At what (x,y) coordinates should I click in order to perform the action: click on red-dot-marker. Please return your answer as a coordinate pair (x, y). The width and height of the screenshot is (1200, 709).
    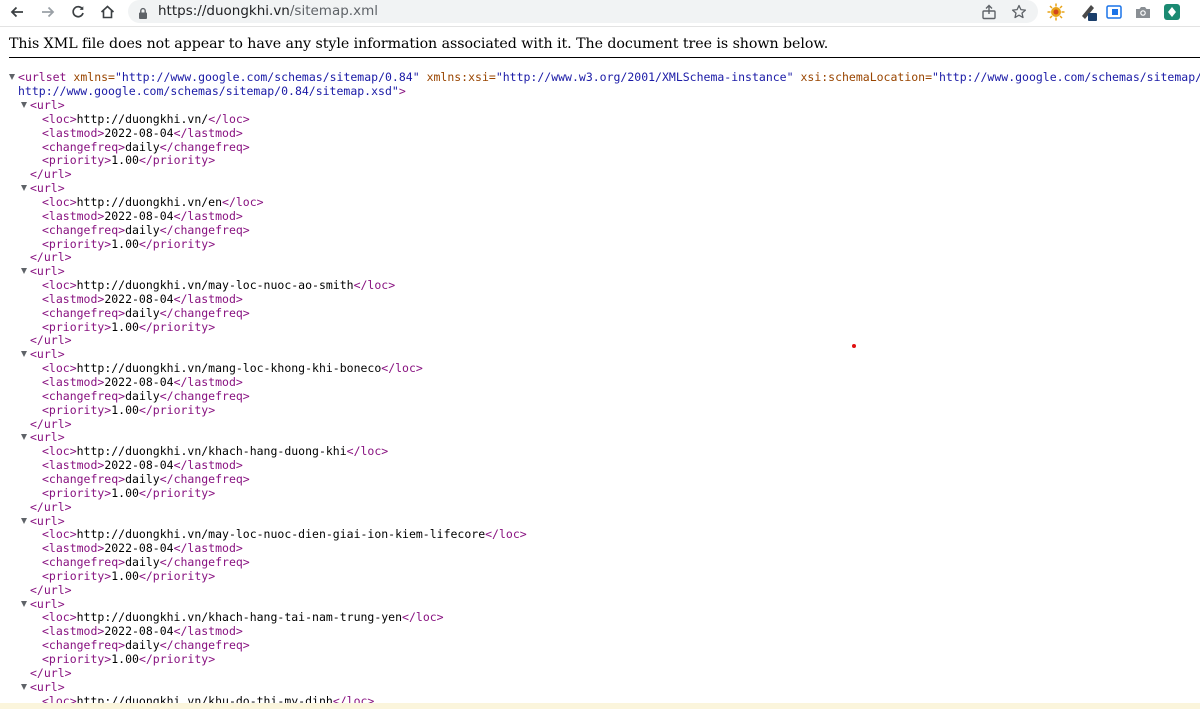
    Looking at the image, I should click on (854, 346).